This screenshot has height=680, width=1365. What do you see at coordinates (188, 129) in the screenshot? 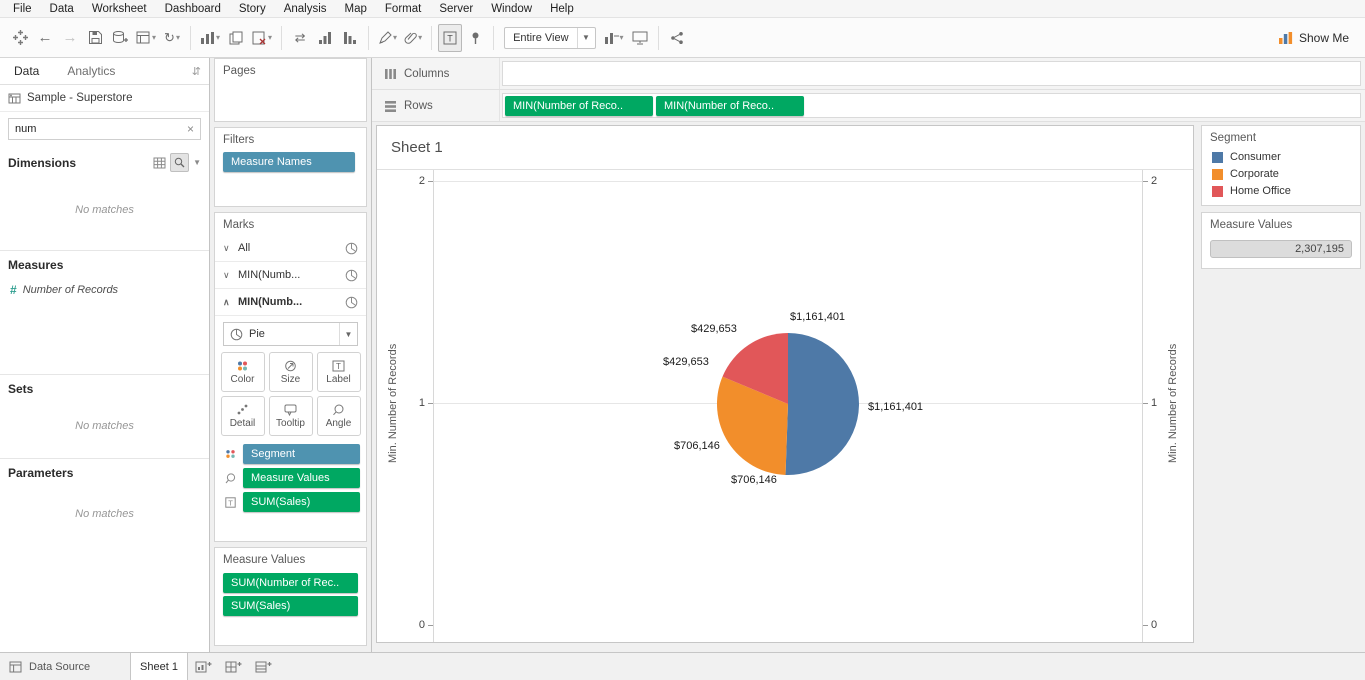
I see `clear-search-icon: ×` at bounding box center [188, 129].